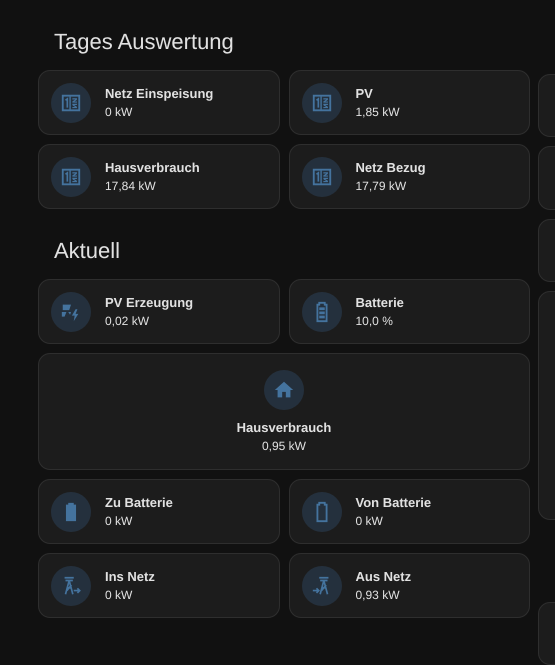  I want to click on tile-name: PV Erzeugung, so click(149, 302).